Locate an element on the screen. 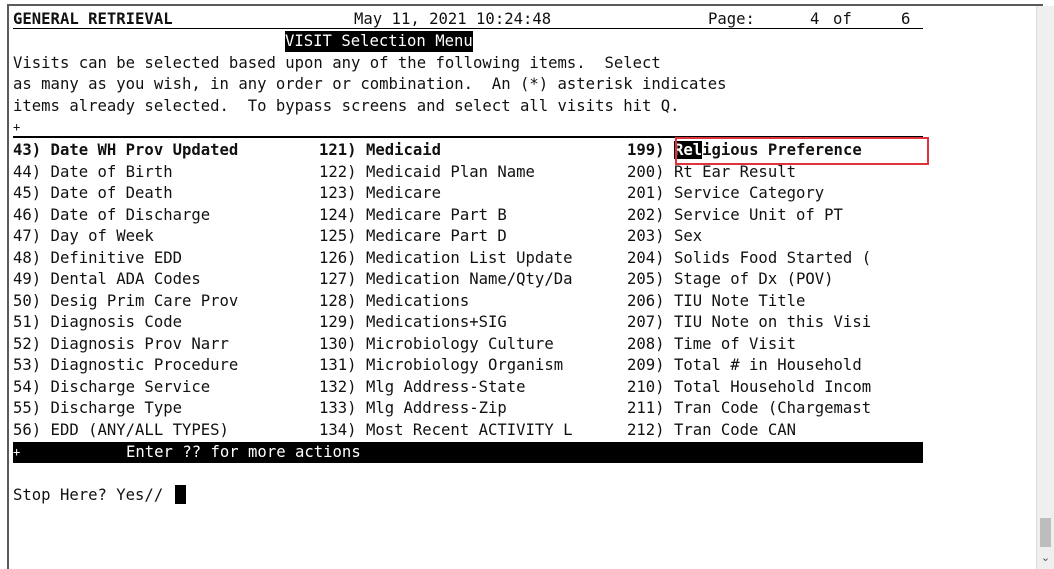 This screenshot has width=1054, height=569. list-item: 47) Day of Week is located at coordinates (83, 236).